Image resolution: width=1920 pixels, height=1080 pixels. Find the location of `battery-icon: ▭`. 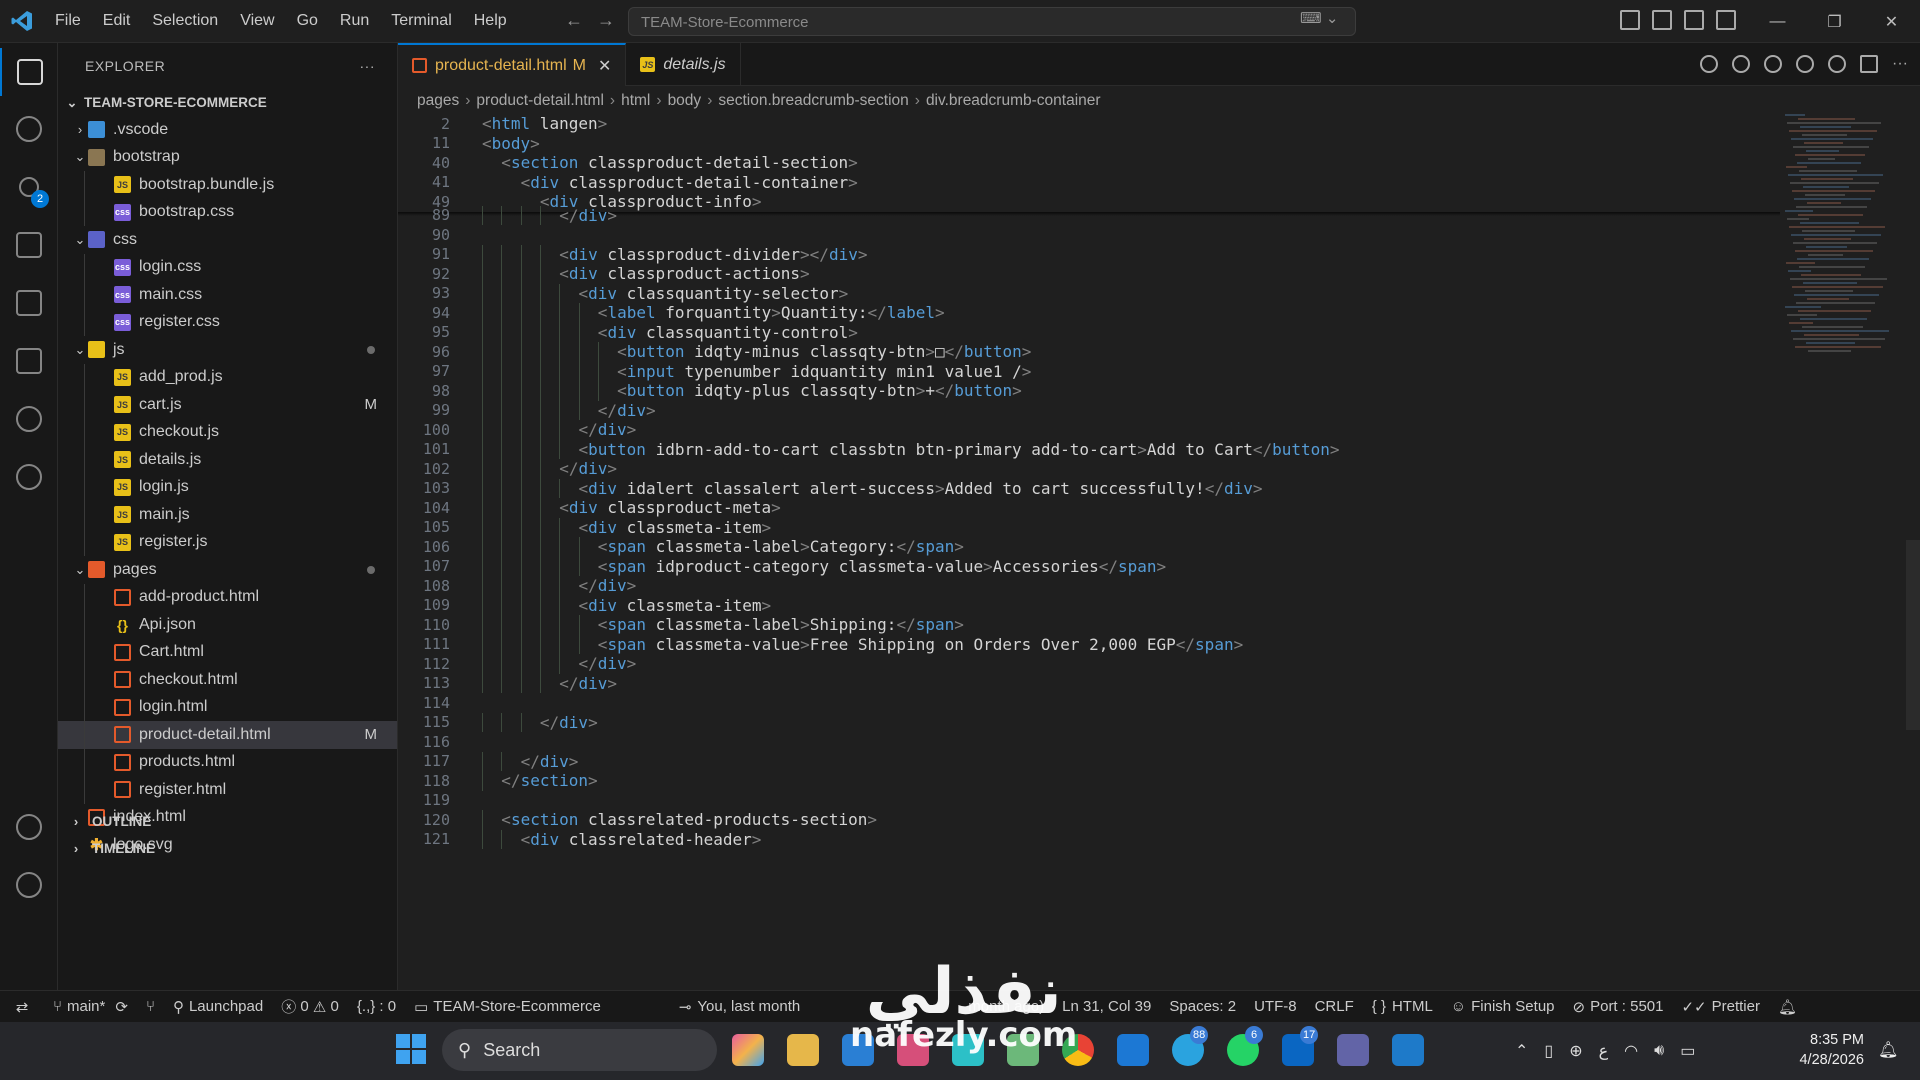

battery-icon: ▭ is located at coordinates (1687, 1051).